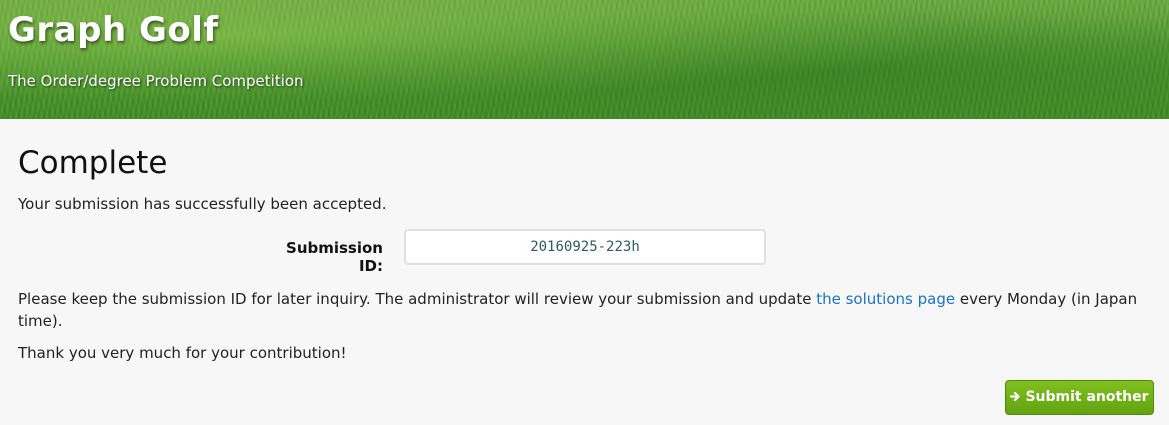 This screenshot has height=425, width=1169. What do you see at coordinates (885, 299) in the screenshot?
I see `solutions-page-link: the solutions page` at bounding box center [885, 299].